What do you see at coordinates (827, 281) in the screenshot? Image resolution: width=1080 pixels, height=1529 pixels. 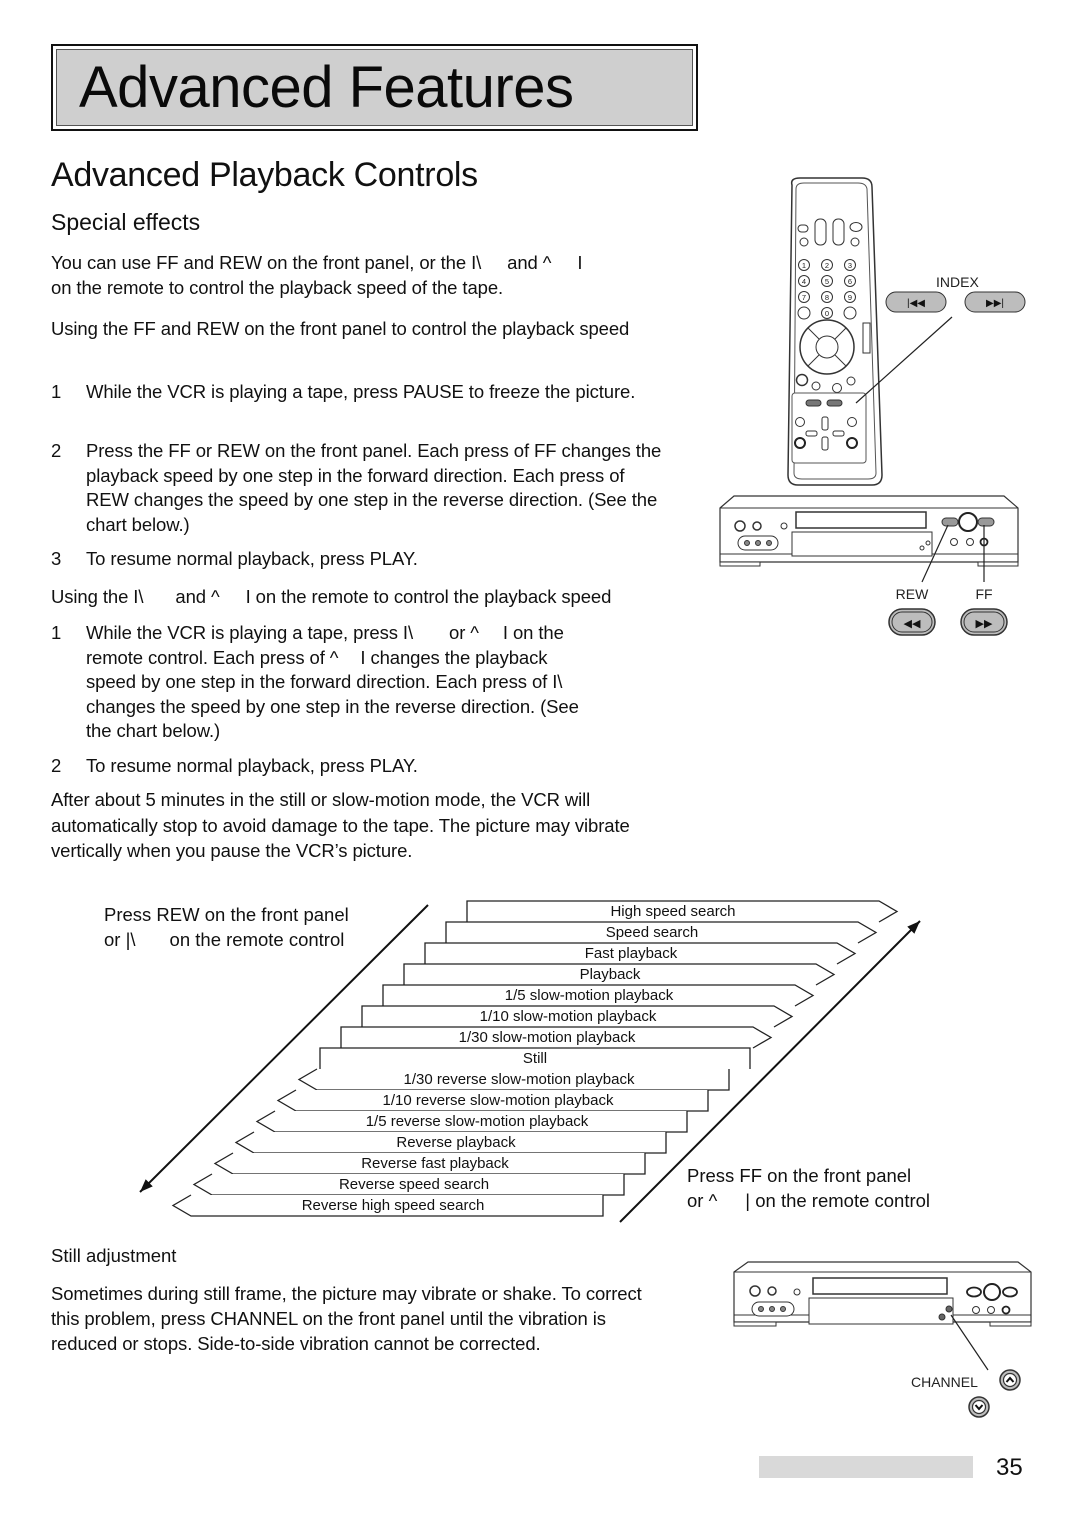 I see `keypad-label: 5` at bounding box center [827, 281].